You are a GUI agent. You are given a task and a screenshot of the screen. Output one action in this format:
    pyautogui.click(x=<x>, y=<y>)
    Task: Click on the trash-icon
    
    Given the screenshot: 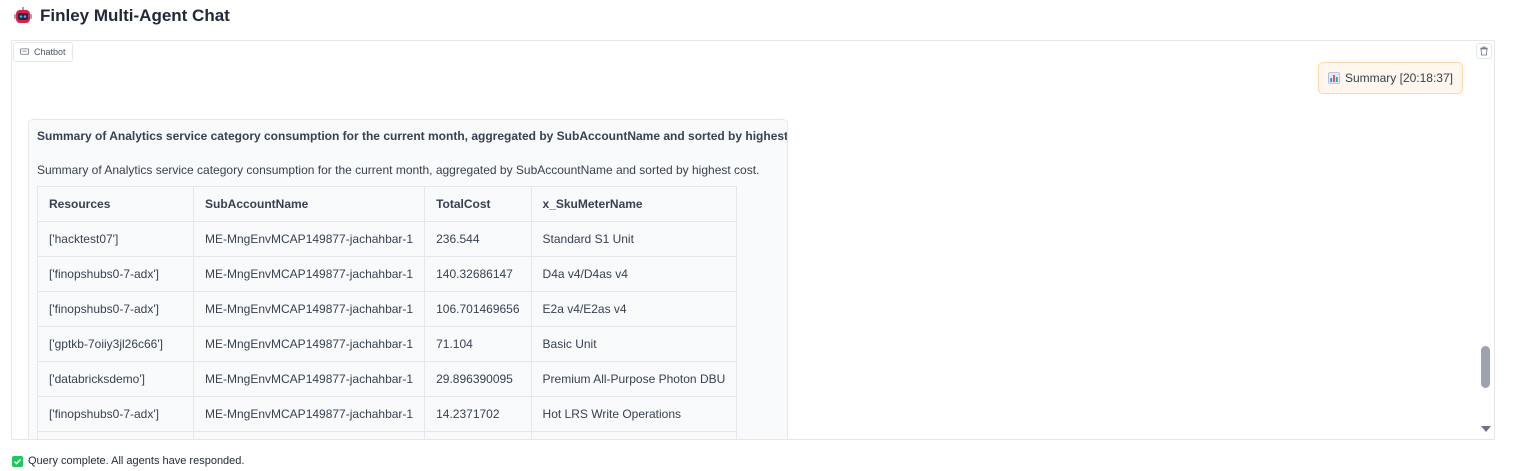 What is the action you would take?
    pyautogui.click(x=1484, y=51)
    